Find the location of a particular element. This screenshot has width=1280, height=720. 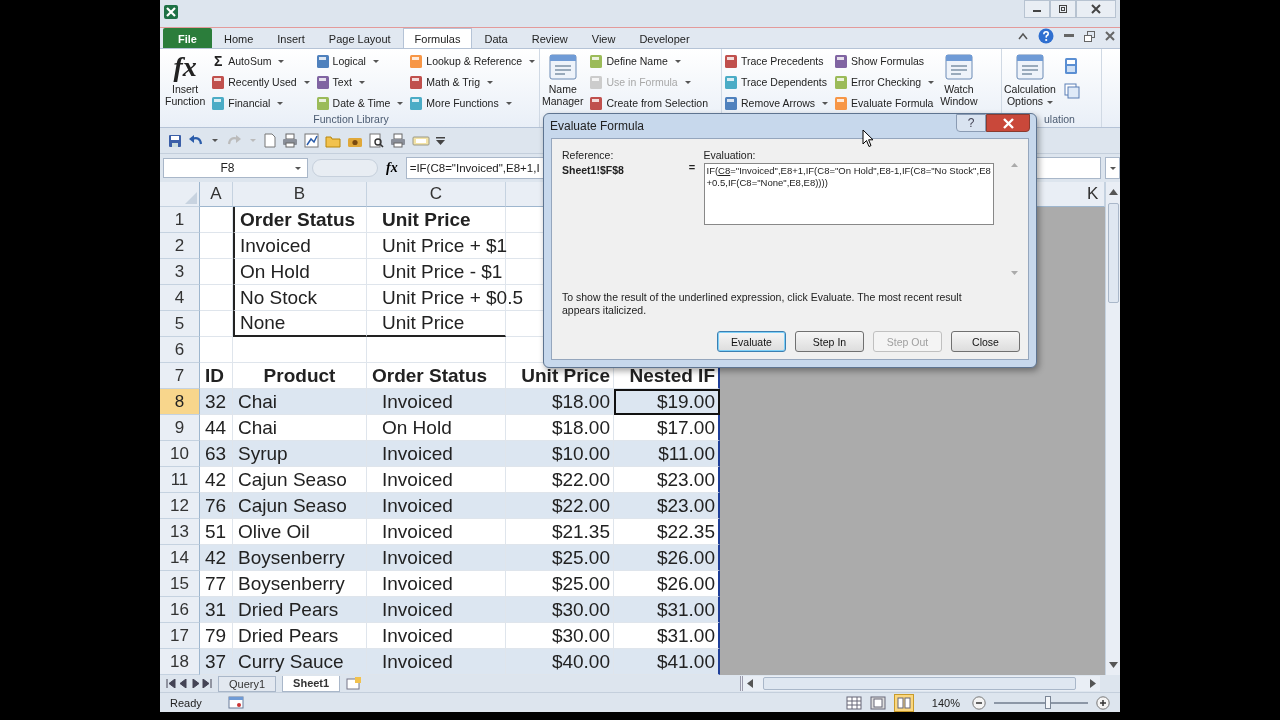

ribbon-button: Text is located at coordinates (359, 82).